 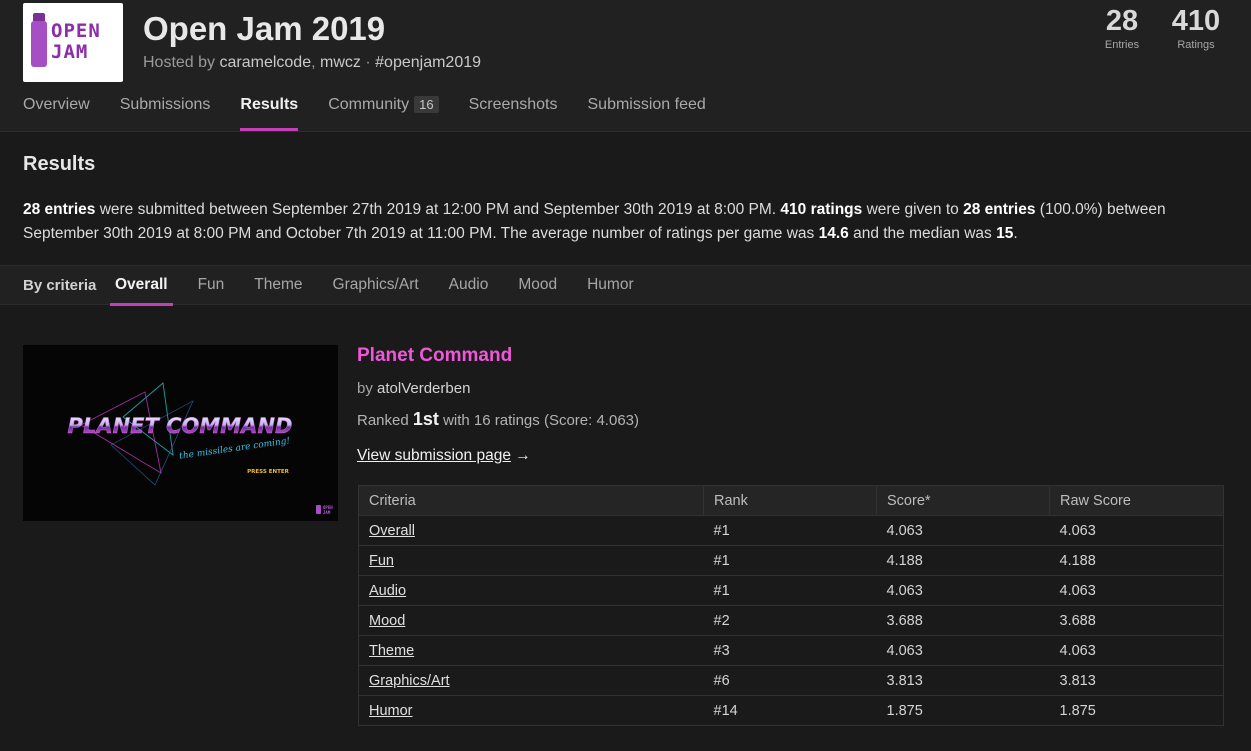 What do you see at coordinates (60, 285) in the screenshot?
I see `by-criteria-label: By criteria` at bounding box center [60, 285].